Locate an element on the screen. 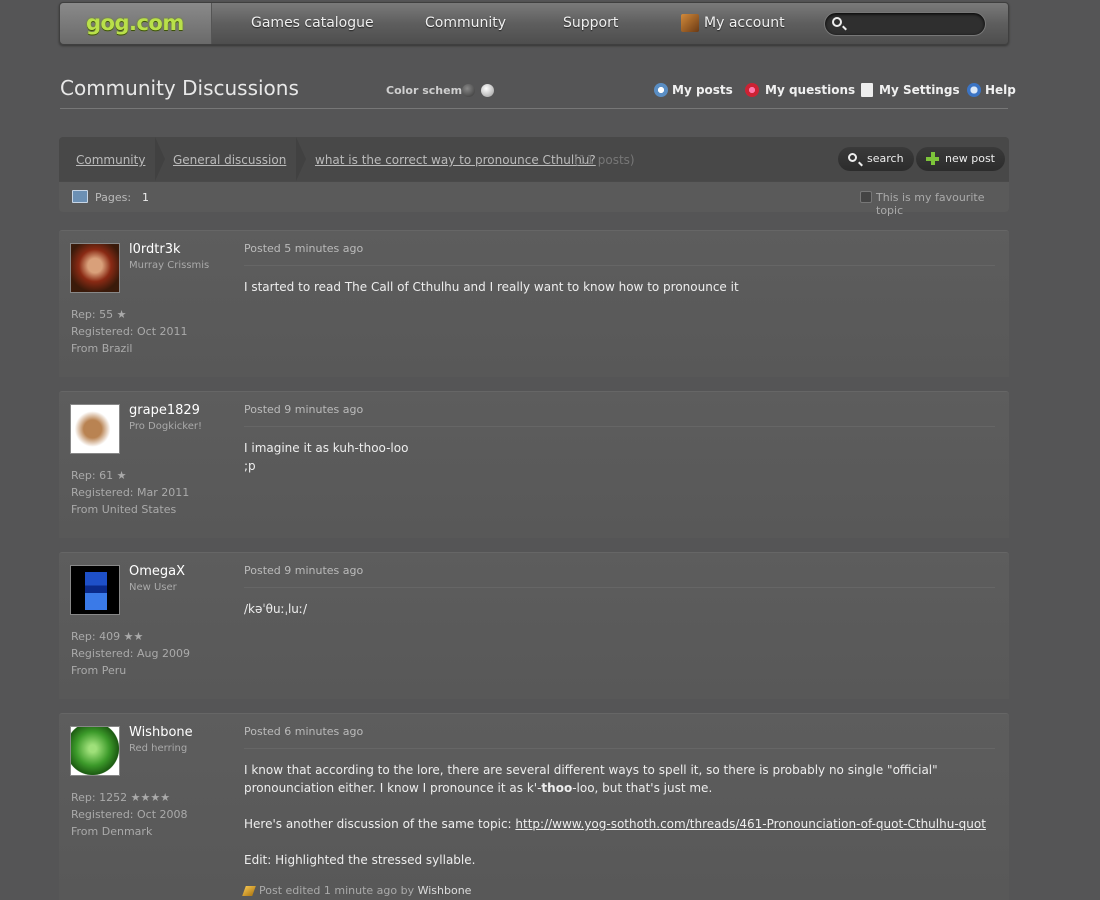 This screenshot has height=900, width=1100. account-avatar-icon is located at coordinates (690, 23).